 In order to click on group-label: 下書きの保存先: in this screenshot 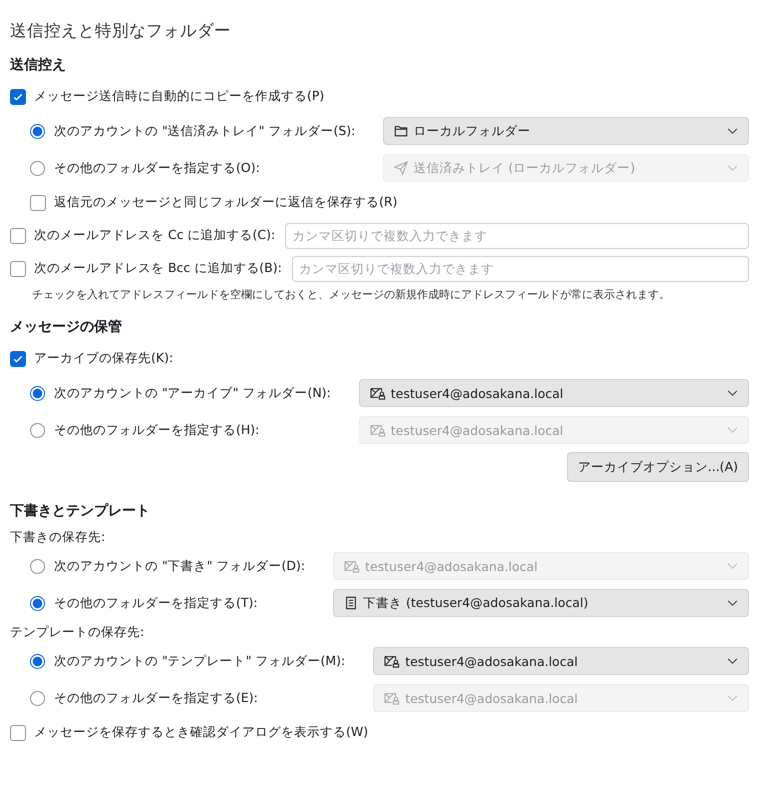, I will do `click(58, 537)`.